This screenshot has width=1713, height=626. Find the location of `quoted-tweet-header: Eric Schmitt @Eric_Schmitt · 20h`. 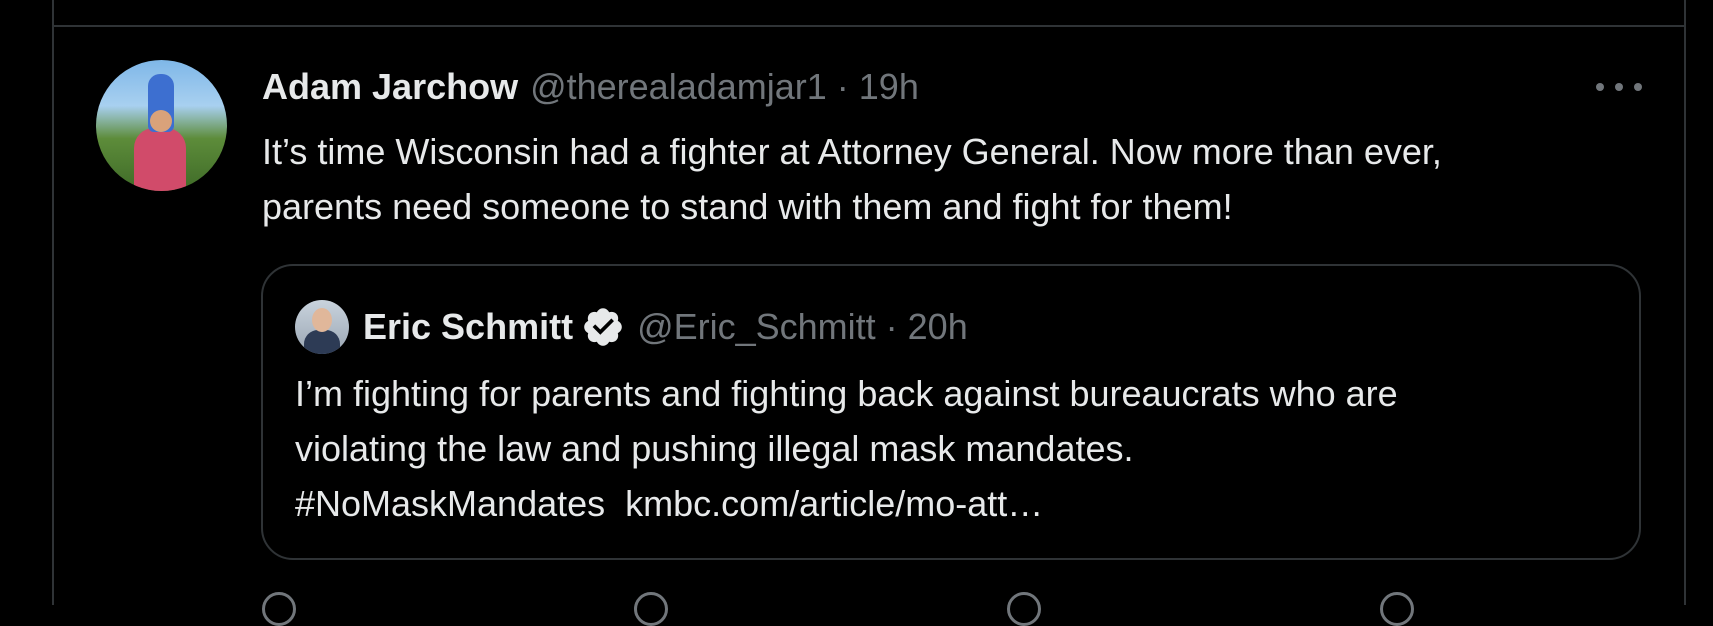

quoted-tweet-header: Eric Schmitt @Eric_Schmitt · 20h is located at coordinates (665, 327).